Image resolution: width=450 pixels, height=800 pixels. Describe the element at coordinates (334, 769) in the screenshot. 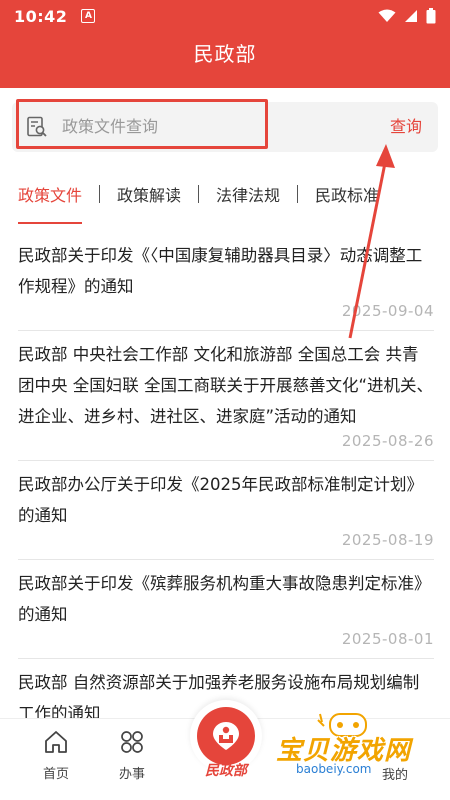

I see `watermark-url: baobeiy.com` at that location.